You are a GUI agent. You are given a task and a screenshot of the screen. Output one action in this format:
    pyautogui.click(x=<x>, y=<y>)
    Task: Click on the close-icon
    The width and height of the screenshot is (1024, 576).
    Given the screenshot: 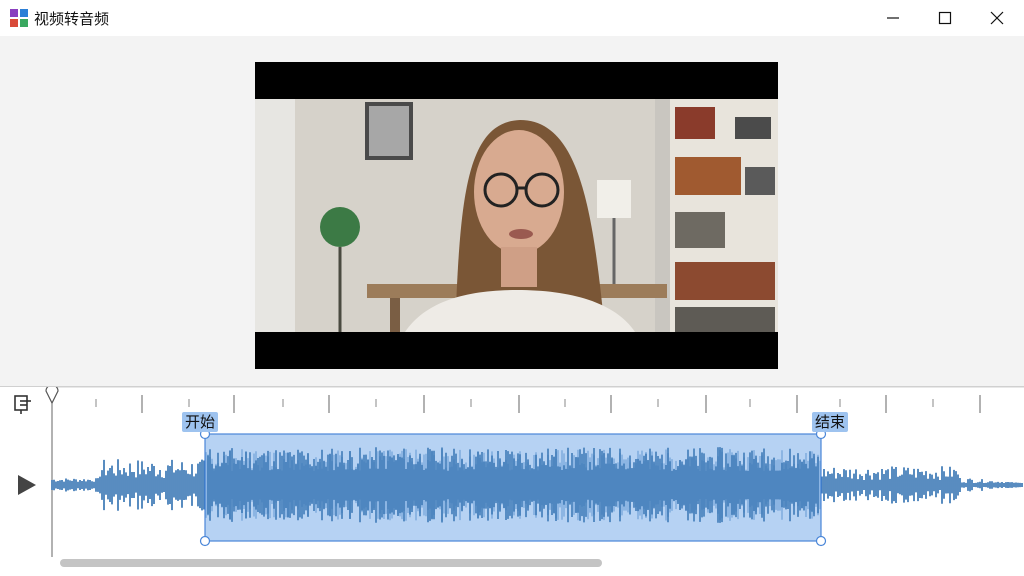 What is the action you would take?
    pyautogui.click(x=997, y=18)
    